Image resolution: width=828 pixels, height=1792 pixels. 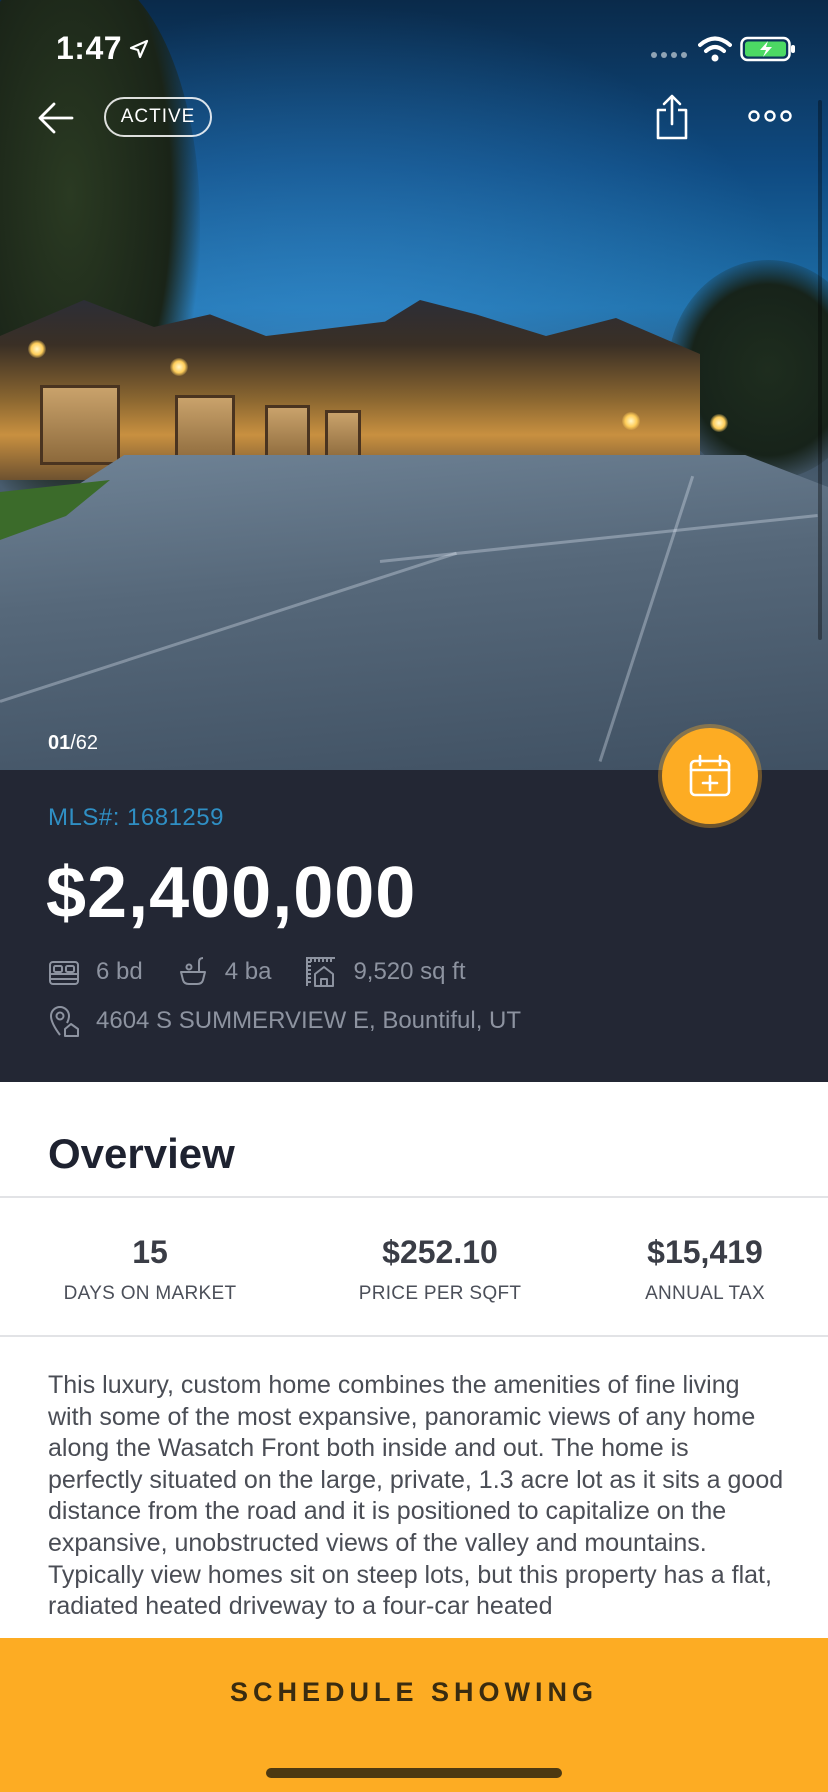 I want to click on stat-value: $15,419, so click(x=705, y=1252).